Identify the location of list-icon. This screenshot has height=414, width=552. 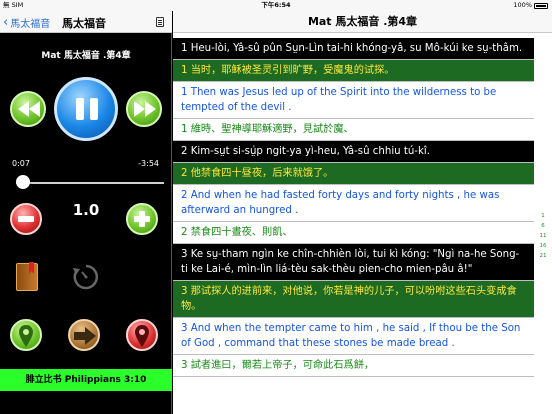
(160, 22).